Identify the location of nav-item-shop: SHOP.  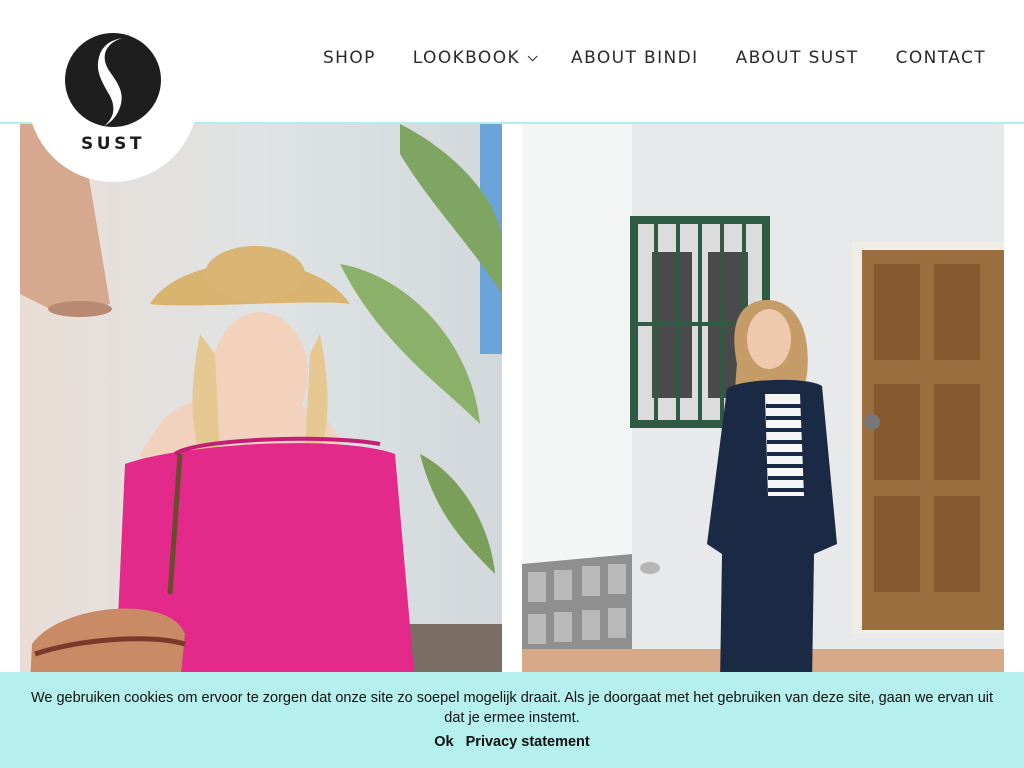
(349, 58).